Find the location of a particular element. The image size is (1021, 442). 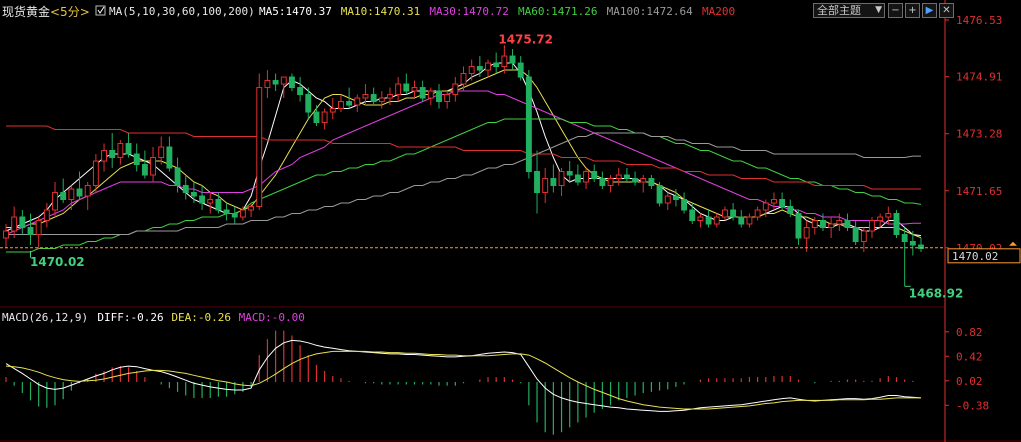

macd-label: MACD(26,12,9) is located at coordinates (45, 317).